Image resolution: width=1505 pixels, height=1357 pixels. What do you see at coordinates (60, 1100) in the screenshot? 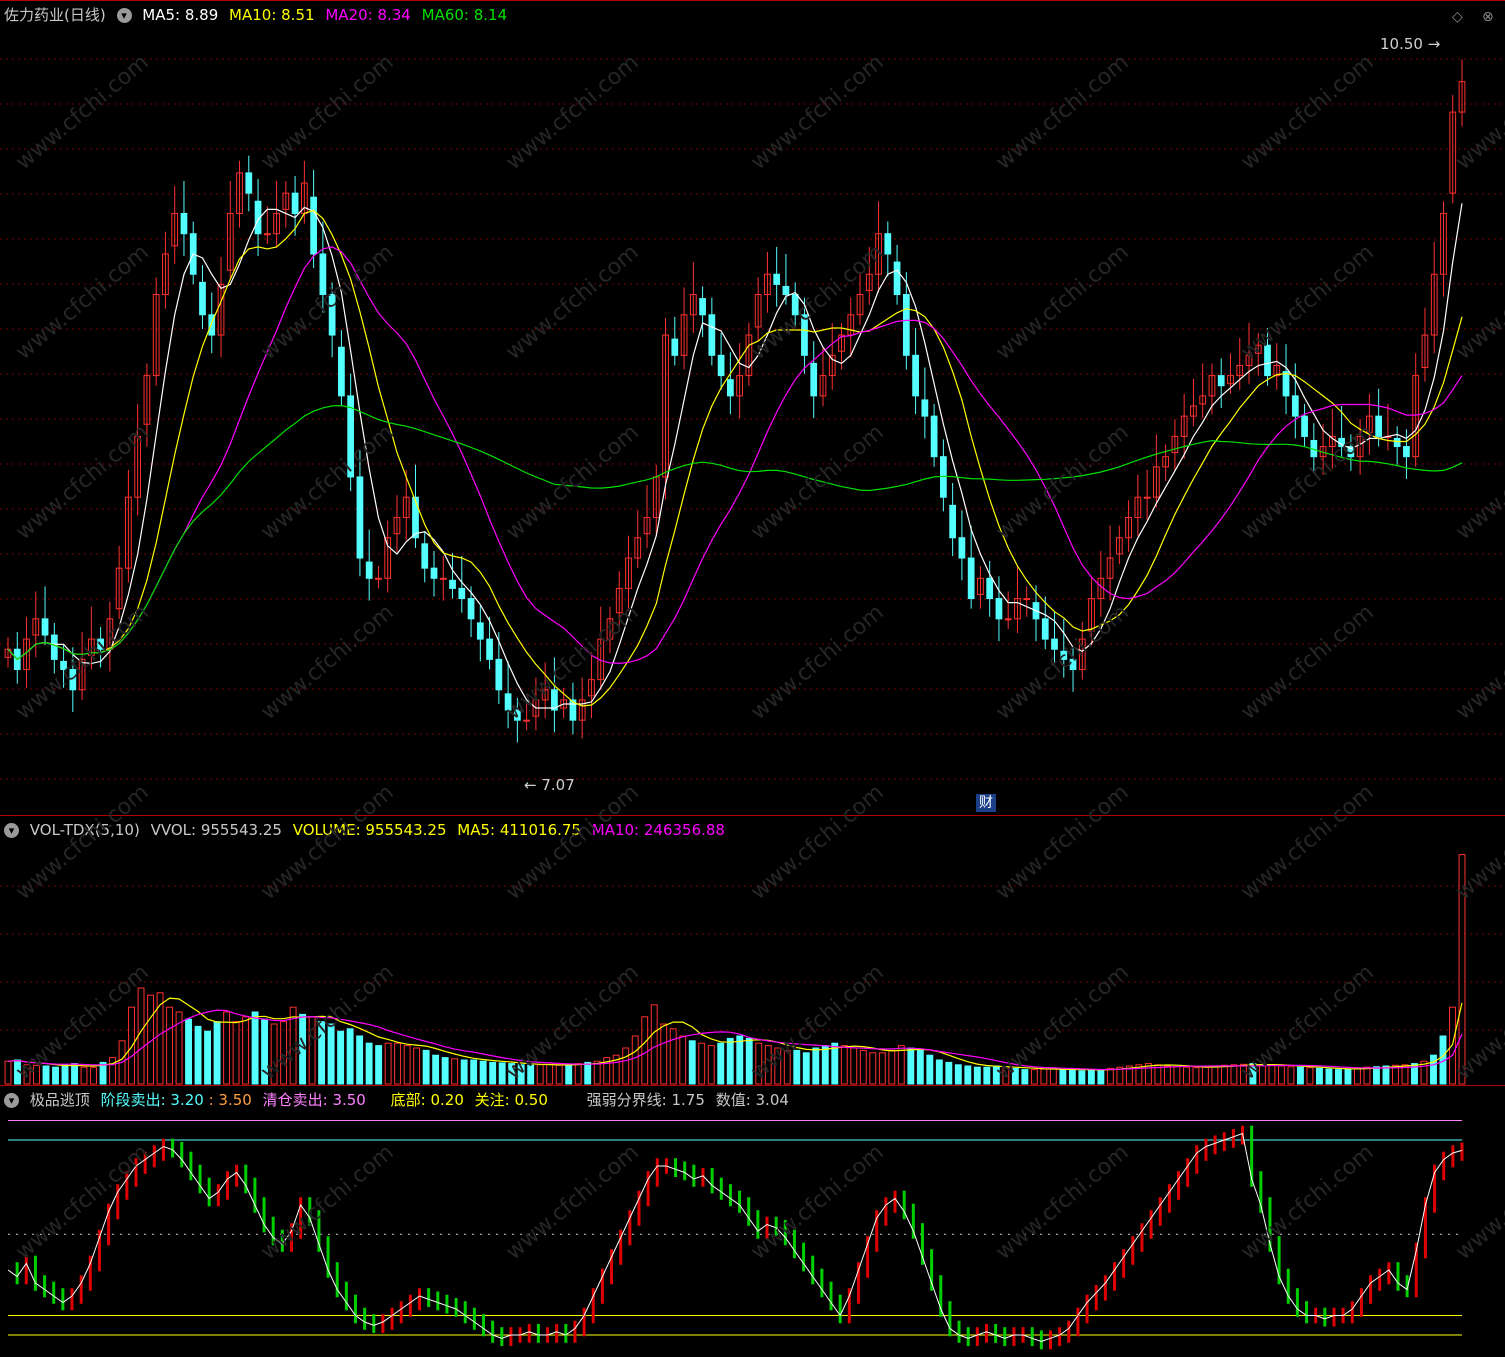
I see `indicator-title: 极品逃顶` at bounding box center [60, 1100].